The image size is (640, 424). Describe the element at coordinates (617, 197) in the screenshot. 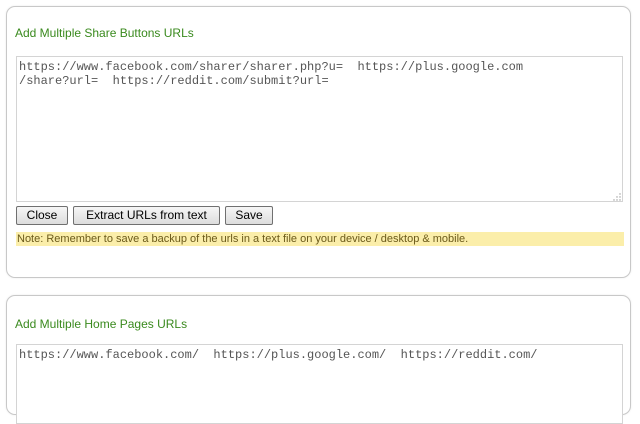

I see `resize-grip-icon` at that location.